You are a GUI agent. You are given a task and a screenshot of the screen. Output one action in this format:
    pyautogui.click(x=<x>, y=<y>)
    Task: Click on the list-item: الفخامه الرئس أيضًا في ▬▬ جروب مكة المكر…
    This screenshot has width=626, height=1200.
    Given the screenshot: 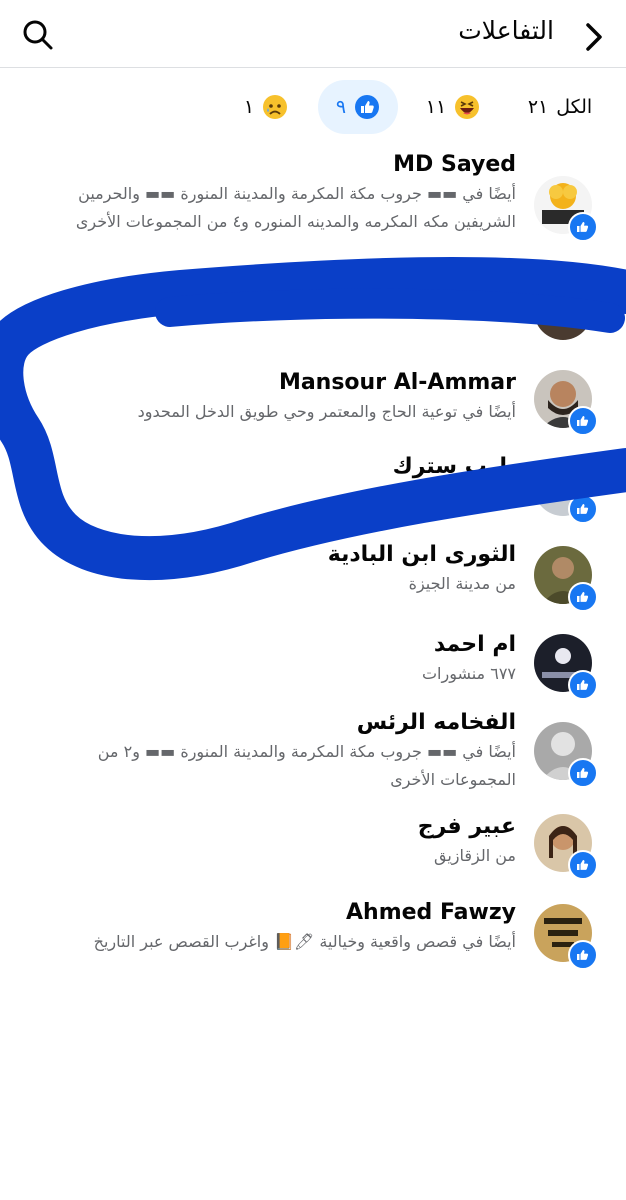 What is the action you would take?
    pyautogui.click(x=313, y=762)
    